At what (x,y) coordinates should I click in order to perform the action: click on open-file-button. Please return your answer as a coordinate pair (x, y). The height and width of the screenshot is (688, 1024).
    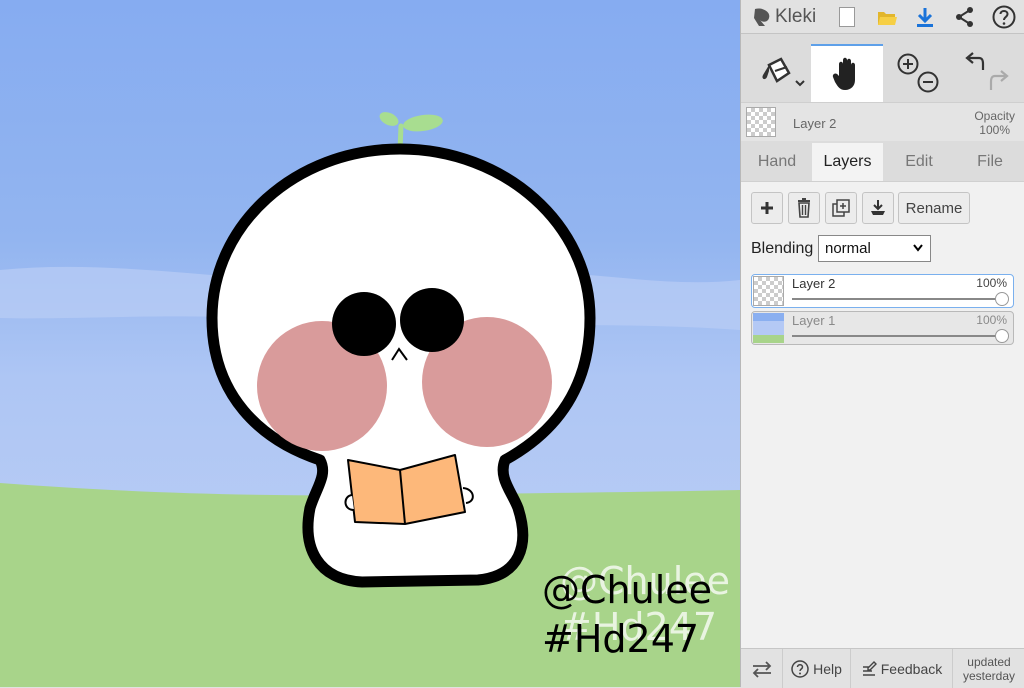
    Looking at the image, I should click on (887, 17).